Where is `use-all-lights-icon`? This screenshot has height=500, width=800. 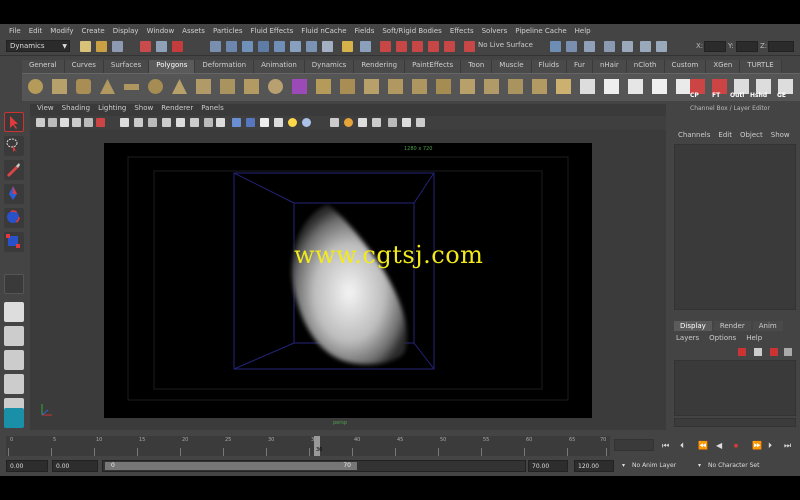 use-all-lights-icon is located at coordinates (278, 122).